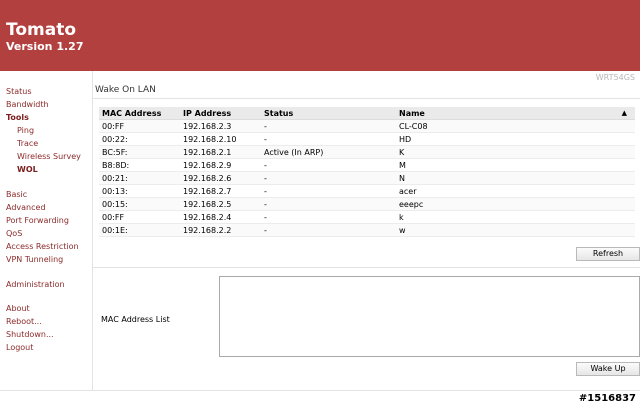 The width and height of the screenshot is (640, 406). Describe the element at coordinates (115, 178) in the screenshot. I see `cell-mac: 00:21:` at that location.